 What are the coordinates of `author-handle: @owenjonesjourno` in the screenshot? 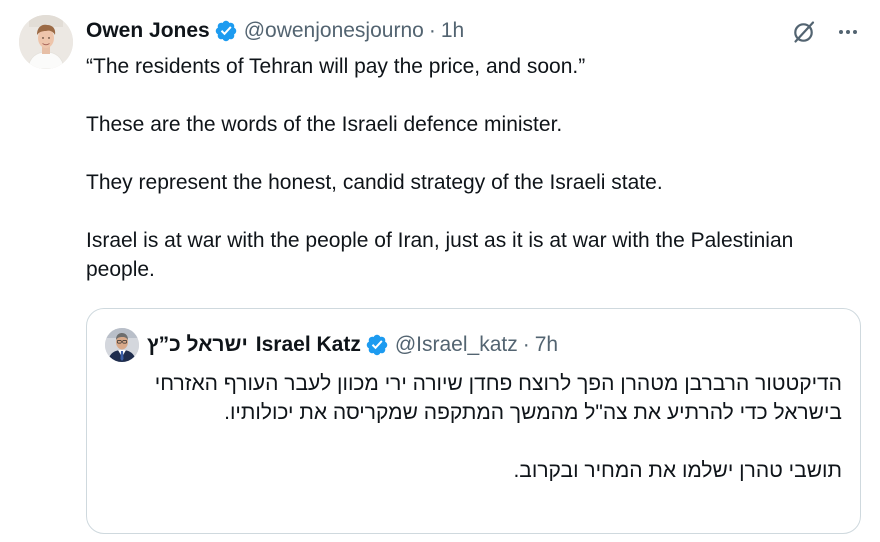 It's located at (334, 31).